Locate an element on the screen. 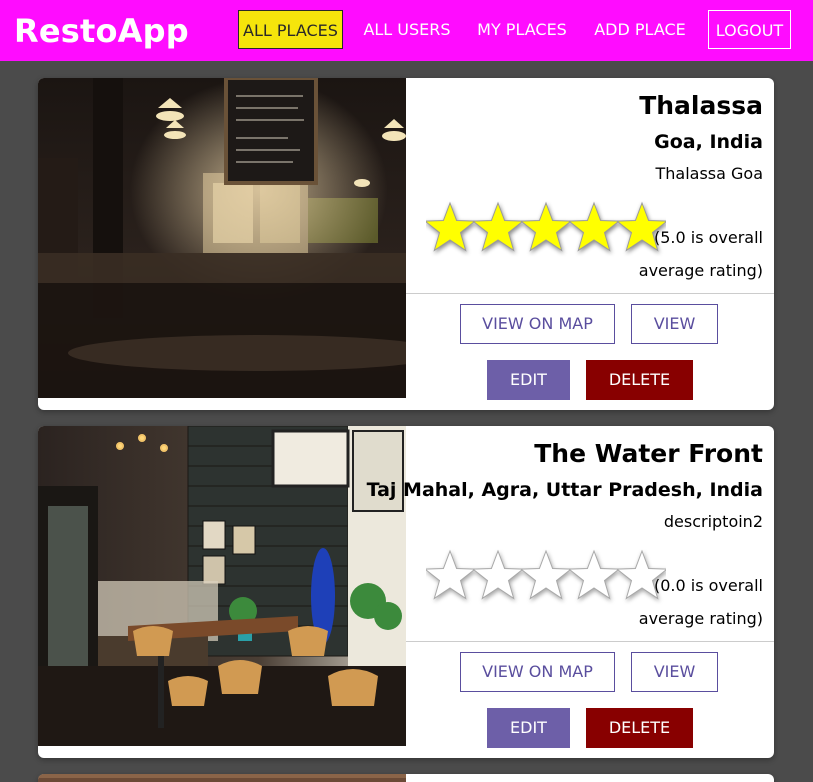  nav-all-users: ALL USERS is located at coordinates (407, 29).